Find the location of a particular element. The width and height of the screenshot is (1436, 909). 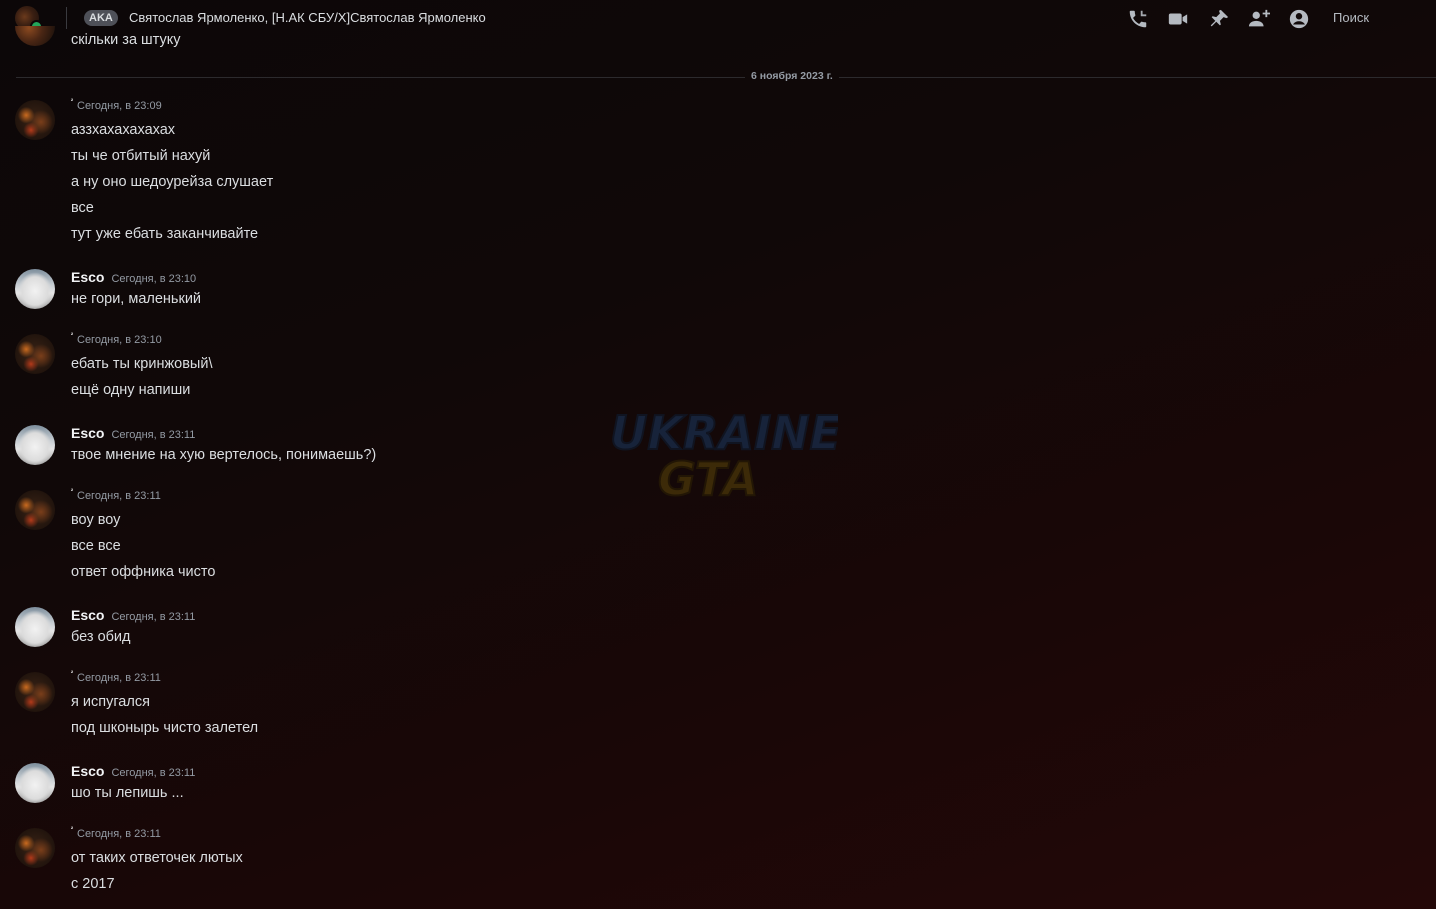

watermark-line2: GTA is located at coordinates (708, 479).